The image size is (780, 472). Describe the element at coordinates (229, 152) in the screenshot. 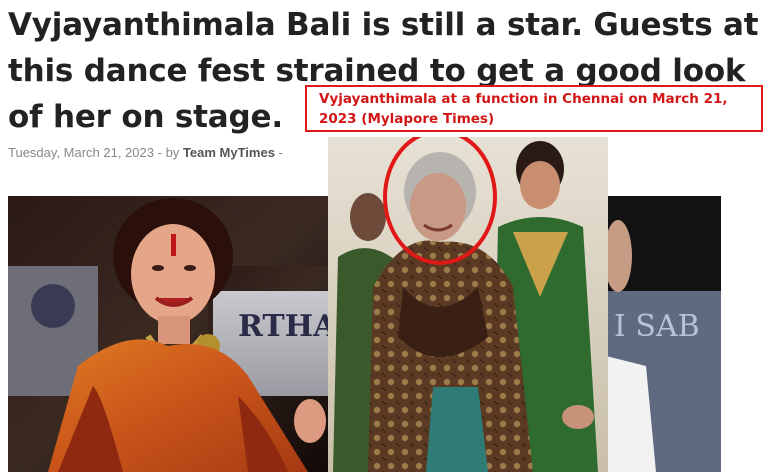

I see `author-link: Team MyTimes` at that location.